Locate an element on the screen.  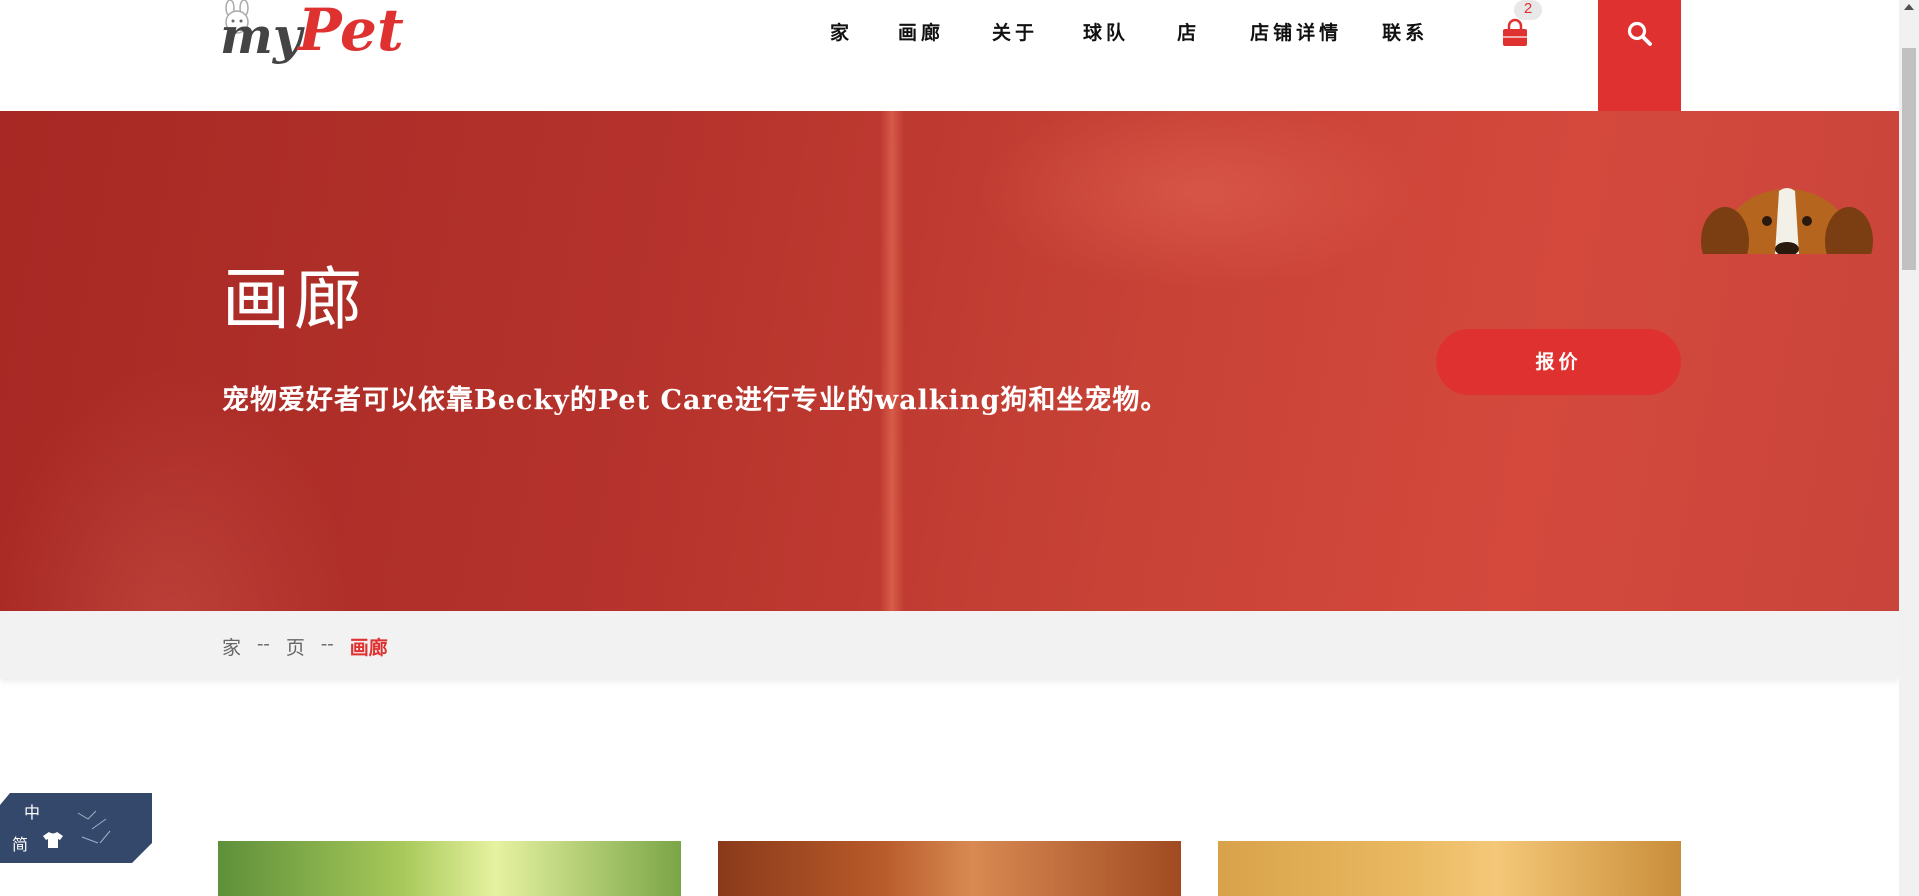
shopping-bag-icon is located at coordinates (1515, 32).